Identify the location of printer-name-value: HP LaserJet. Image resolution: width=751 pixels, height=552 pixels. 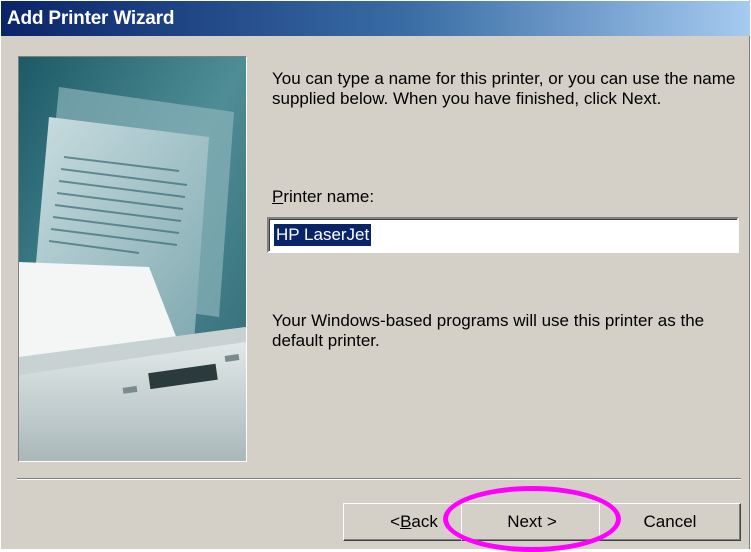
(323, 235).